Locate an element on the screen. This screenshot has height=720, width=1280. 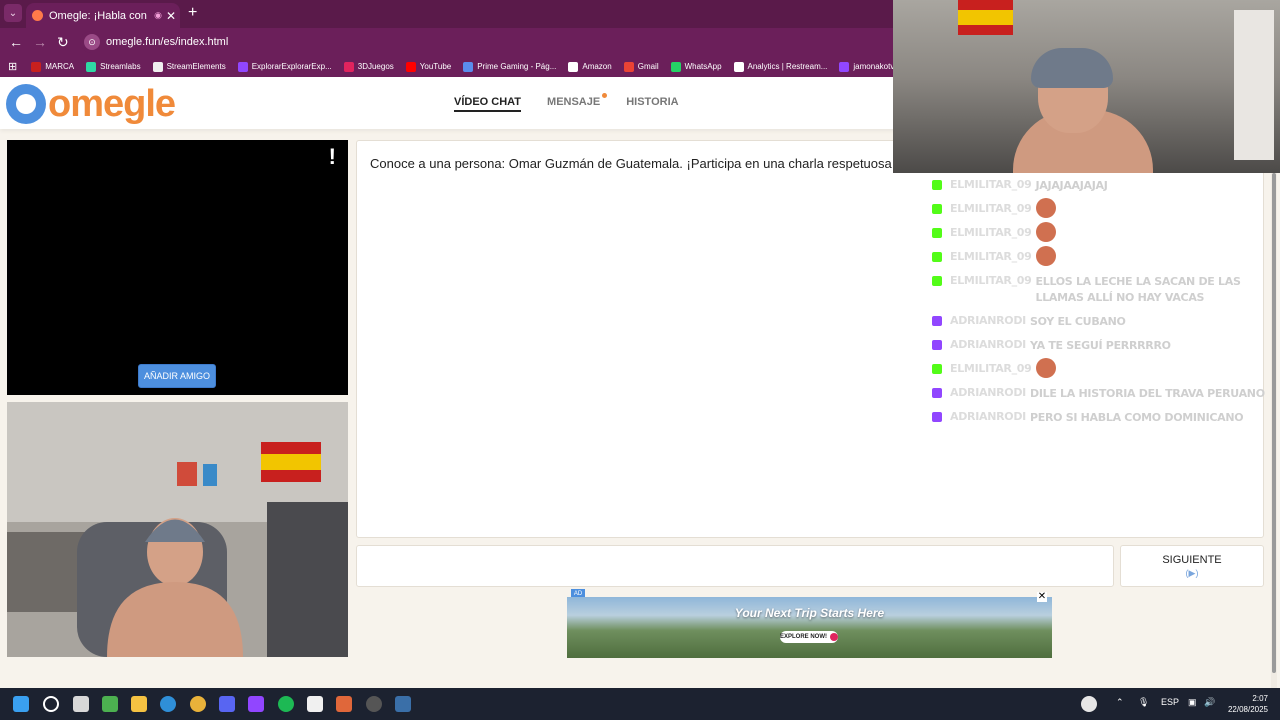
bookmark-label: Gmail is located at coordinates (648, 66).